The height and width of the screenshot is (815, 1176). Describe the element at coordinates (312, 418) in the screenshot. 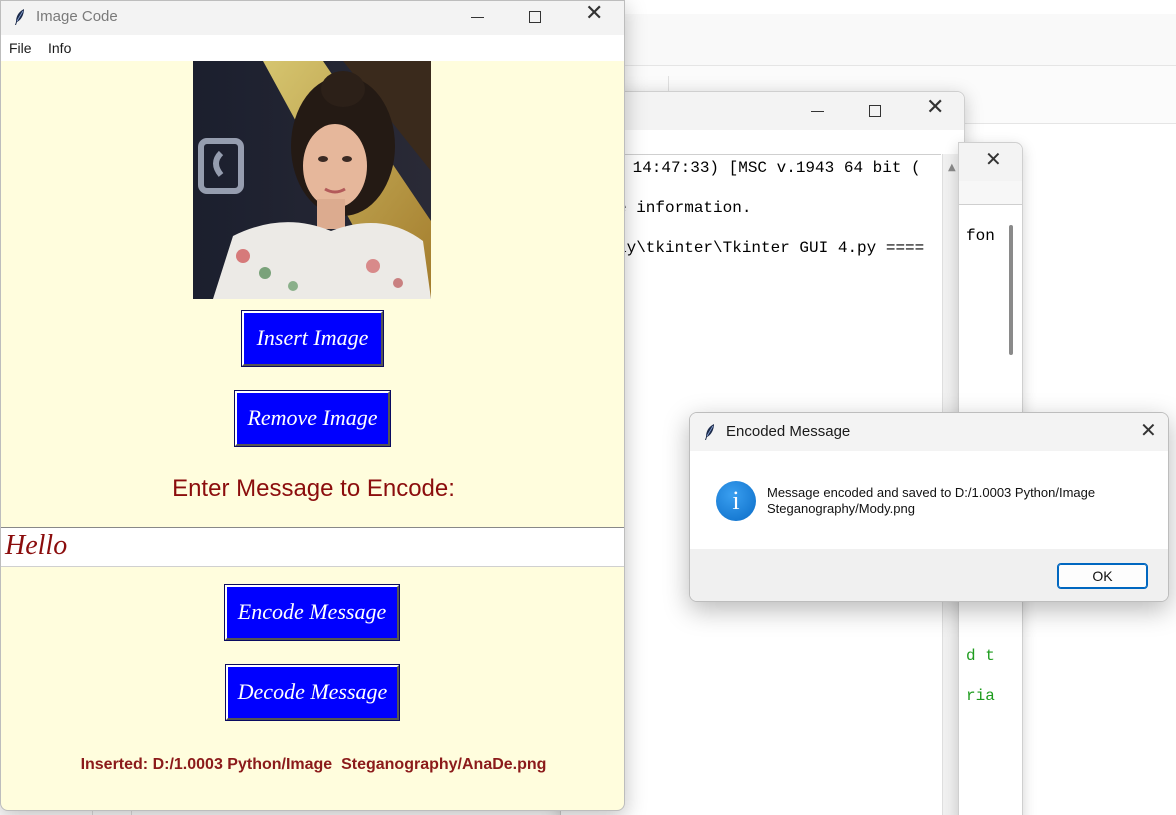

I see `remove-image-button: Remove Image` at that location.